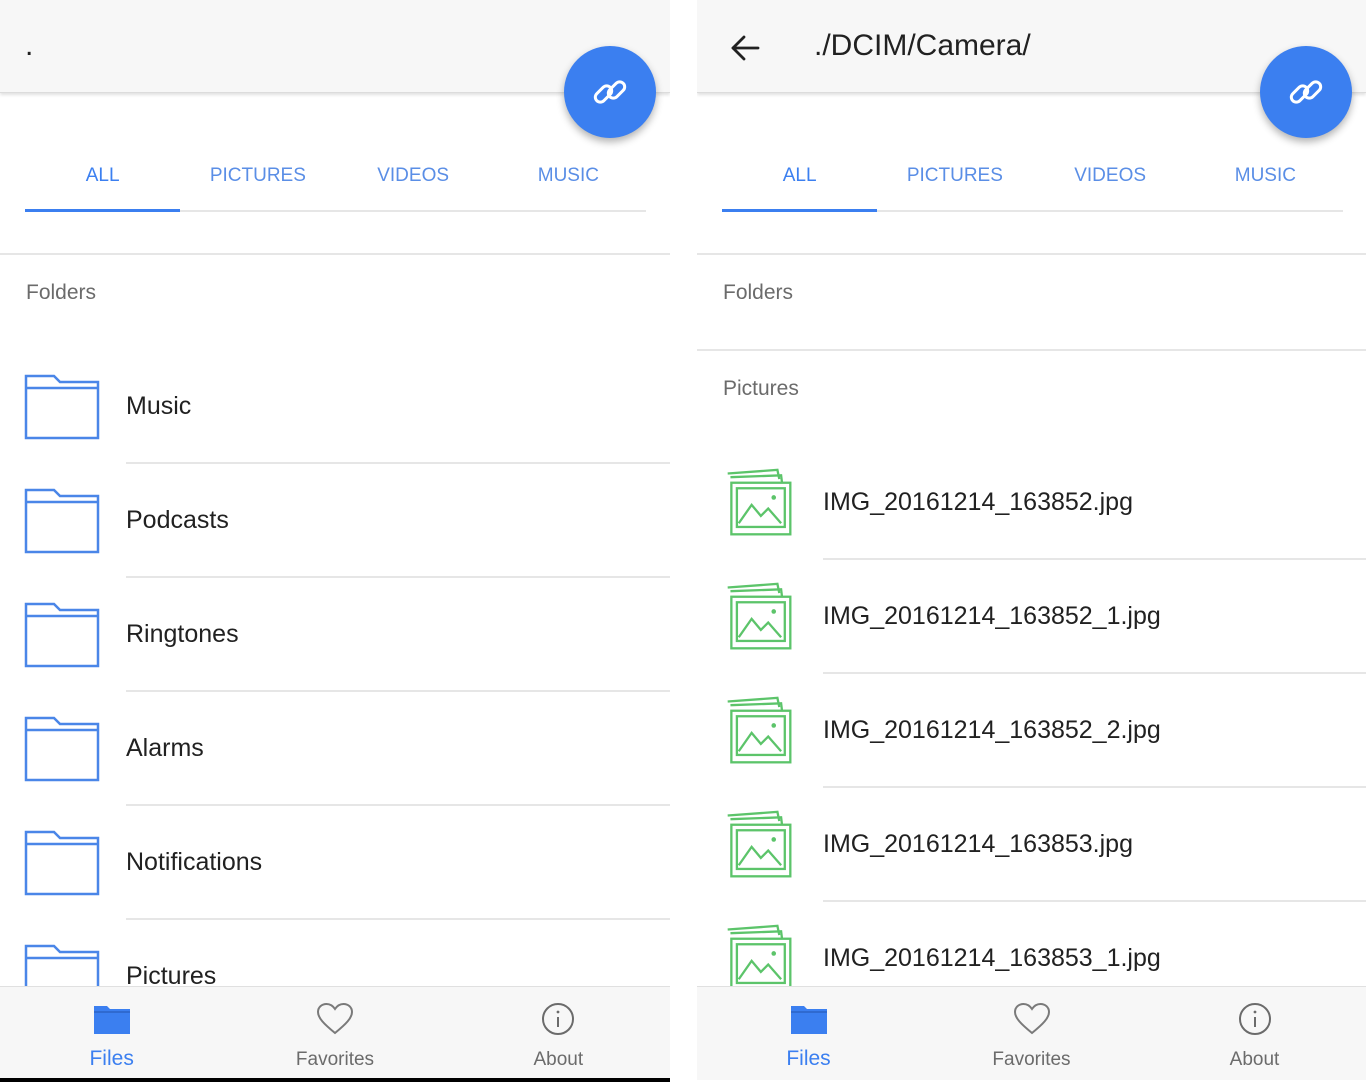  What do you see at coordinates (335, 863) in the screenshot?
I see `folder-row-notifications: Notifications` at bounding box center [335, 863].